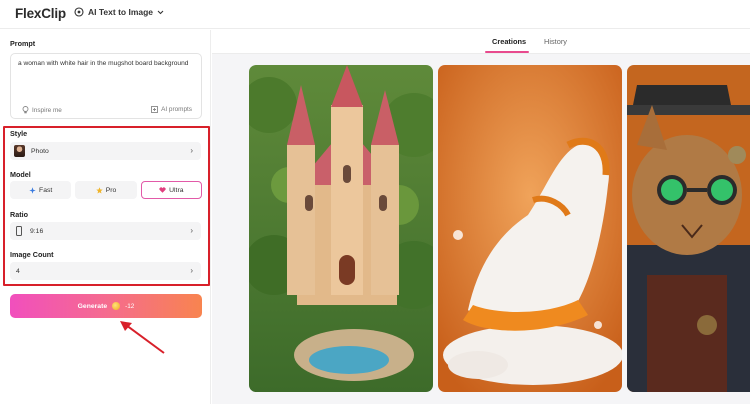 This screenshot has width=750, height=404. I want to click on model-ultra-button: Ultra, so click(171, 190).